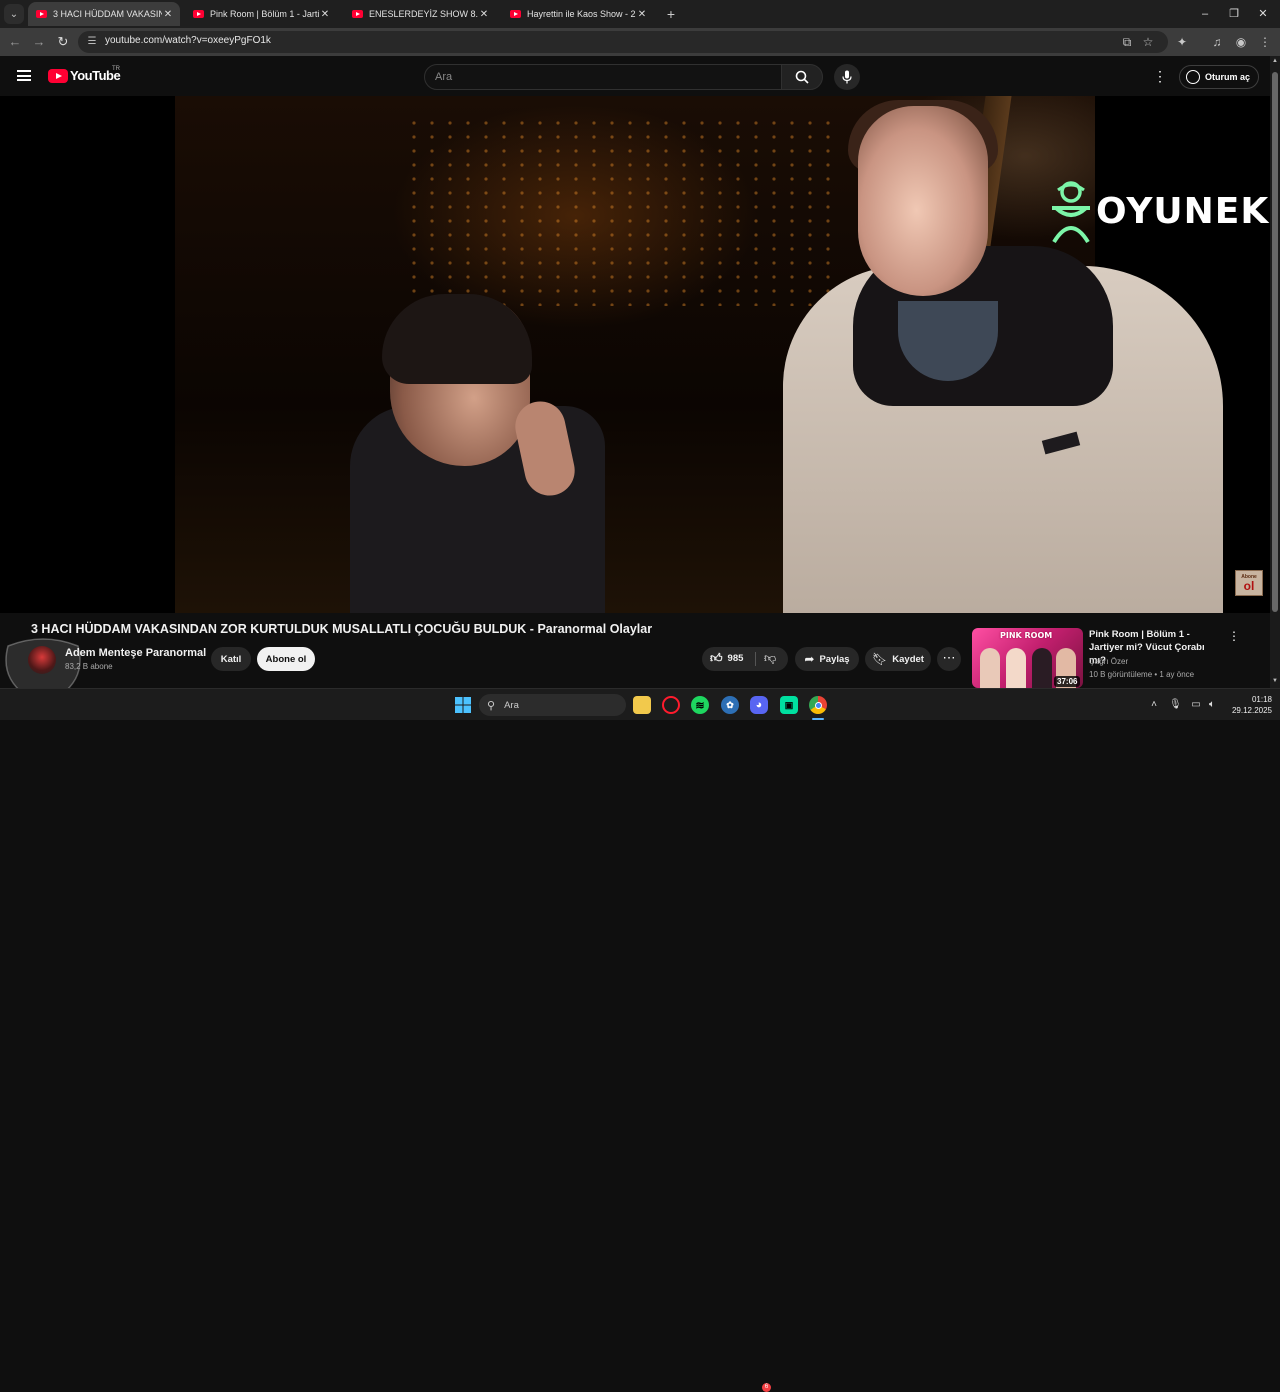 This screenshot has width=1280, height=1392. What do you see at coordinates (420, 14) in the screenshot?
I see `tab-3: ENESLERDEYİZ SHOW 8. BÖLÜM ✕` at bounding box center [420, 14].